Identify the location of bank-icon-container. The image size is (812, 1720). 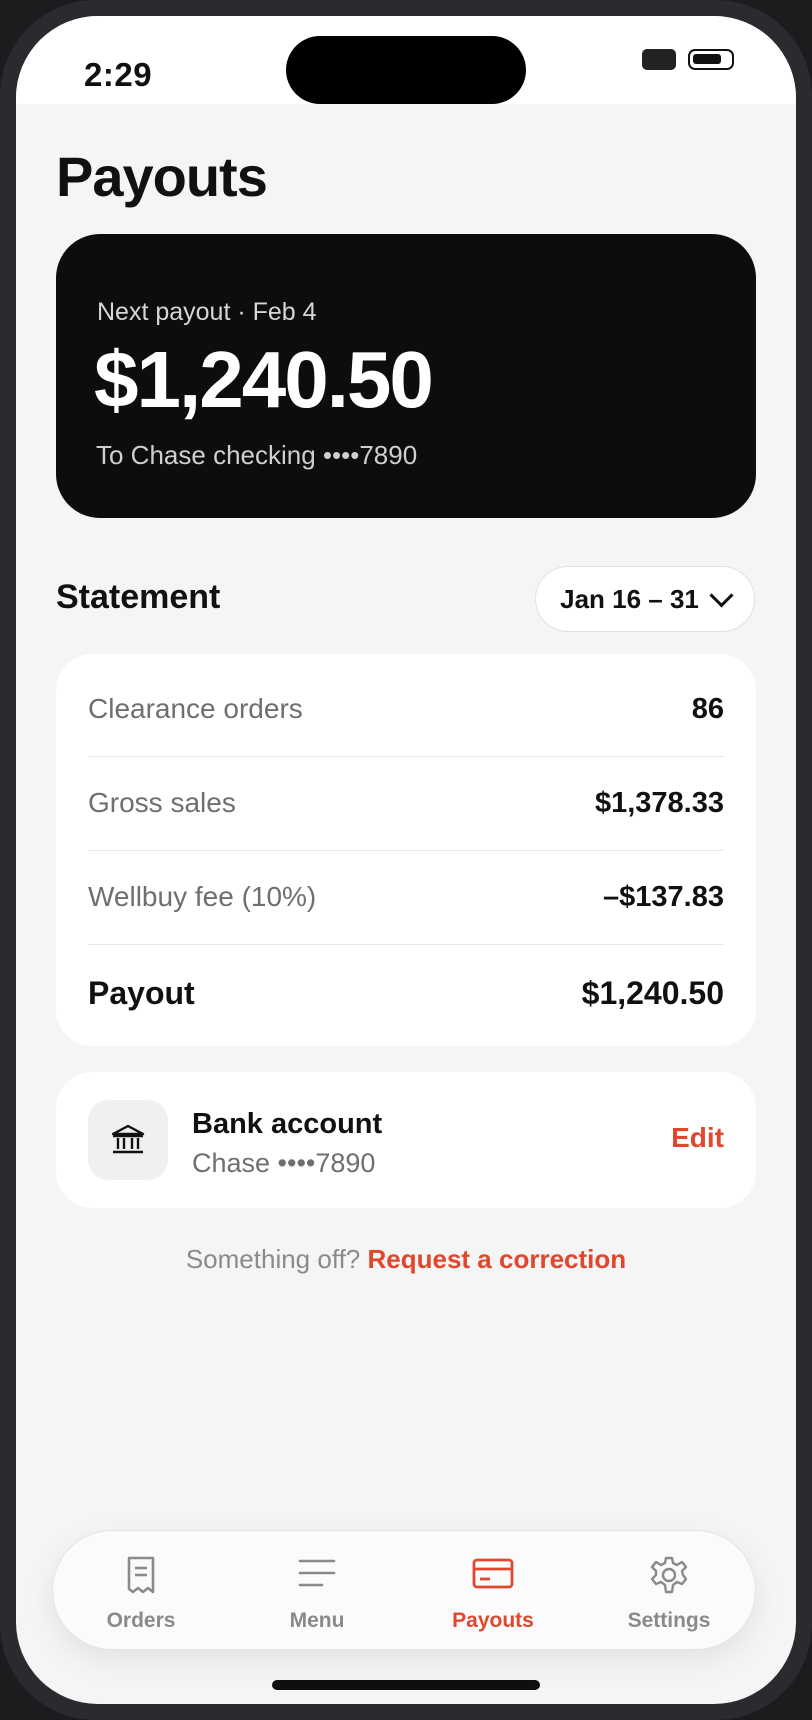
(128, 1140).